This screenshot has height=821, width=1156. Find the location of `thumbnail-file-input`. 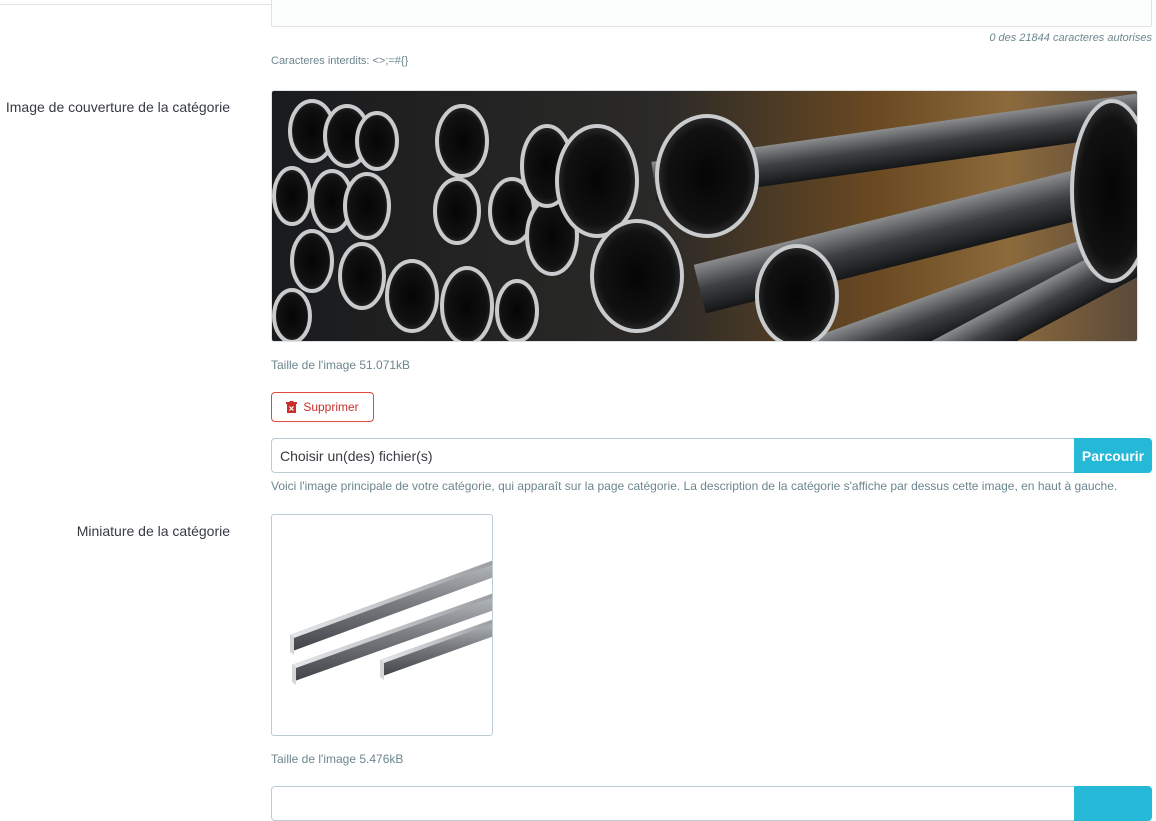

thumbnail-file-input is located at coordinates (672, 803).